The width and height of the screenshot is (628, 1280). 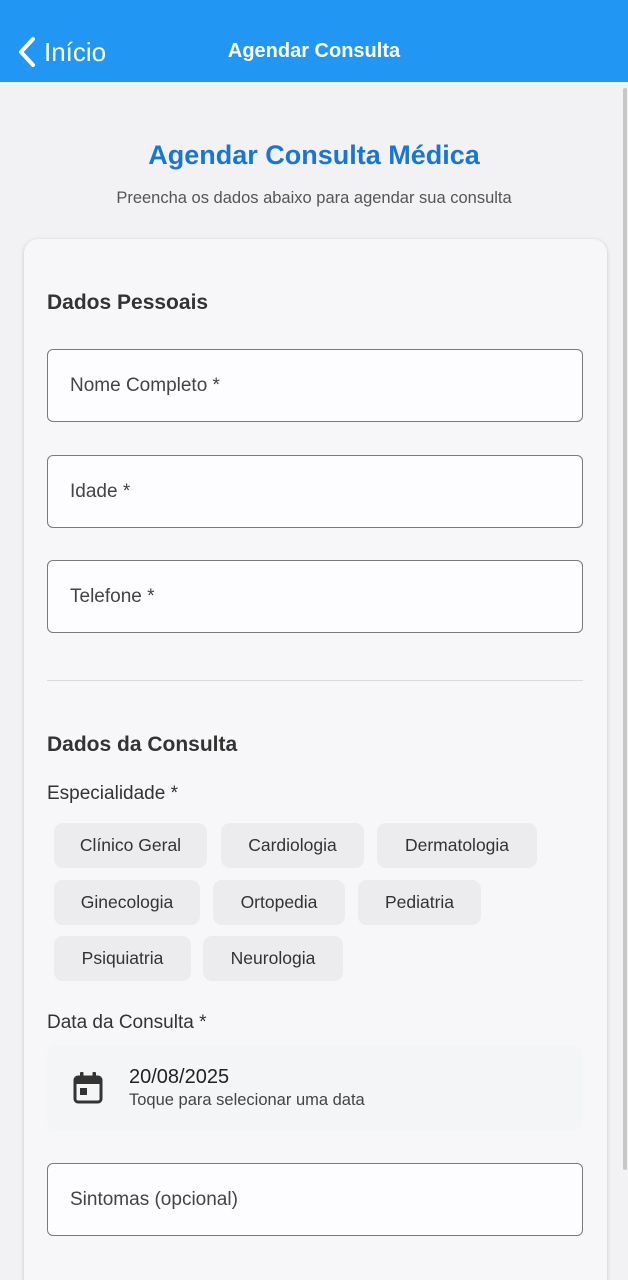 I want to click on chip-dermatologia: Dermatologia, so click(x=457, y=845).